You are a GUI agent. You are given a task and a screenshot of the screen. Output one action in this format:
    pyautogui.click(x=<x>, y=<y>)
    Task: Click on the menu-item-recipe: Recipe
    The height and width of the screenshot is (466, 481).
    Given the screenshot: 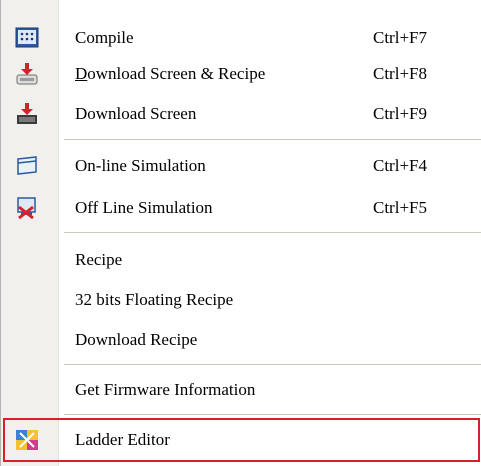 What is the action you would take?
    pyautogui.click(x=241, y=260)
    